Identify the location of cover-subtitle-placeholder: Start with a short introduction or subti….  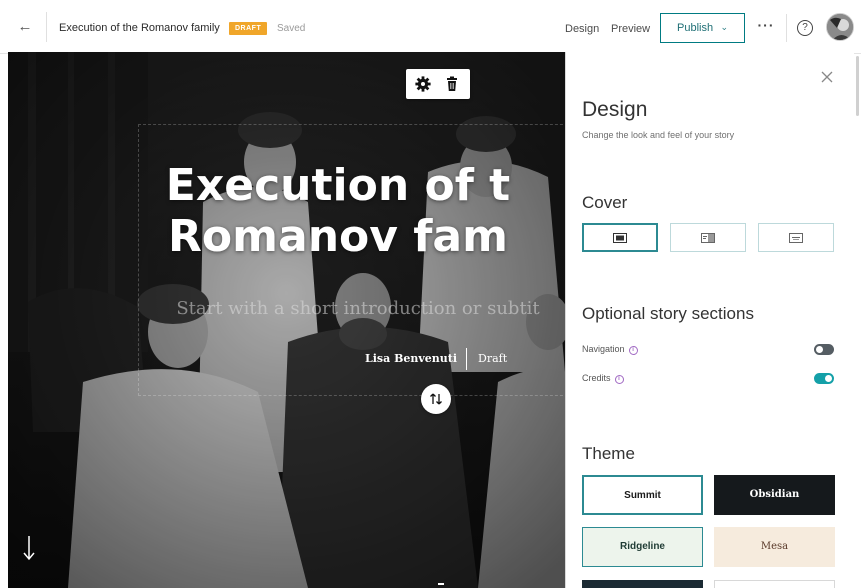
(311, 308).